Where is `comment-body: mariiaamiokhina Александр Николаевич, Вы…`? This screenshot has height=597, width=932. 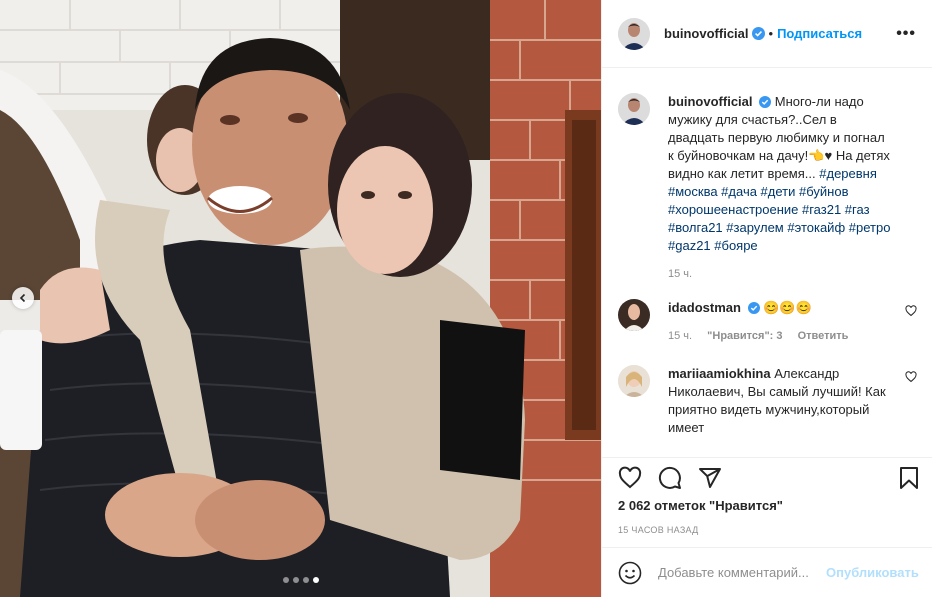 comment-body: mariiaamiokhina Александр Николаевич, Вы… is located at coordinates (780, 401).